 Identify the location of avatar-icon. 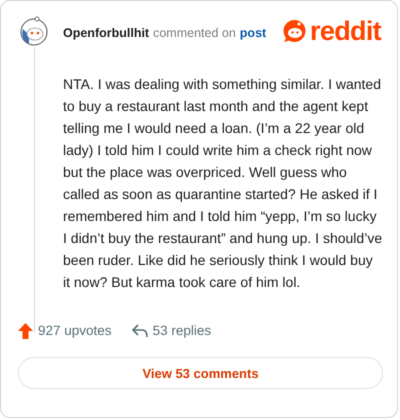
(34, 31).